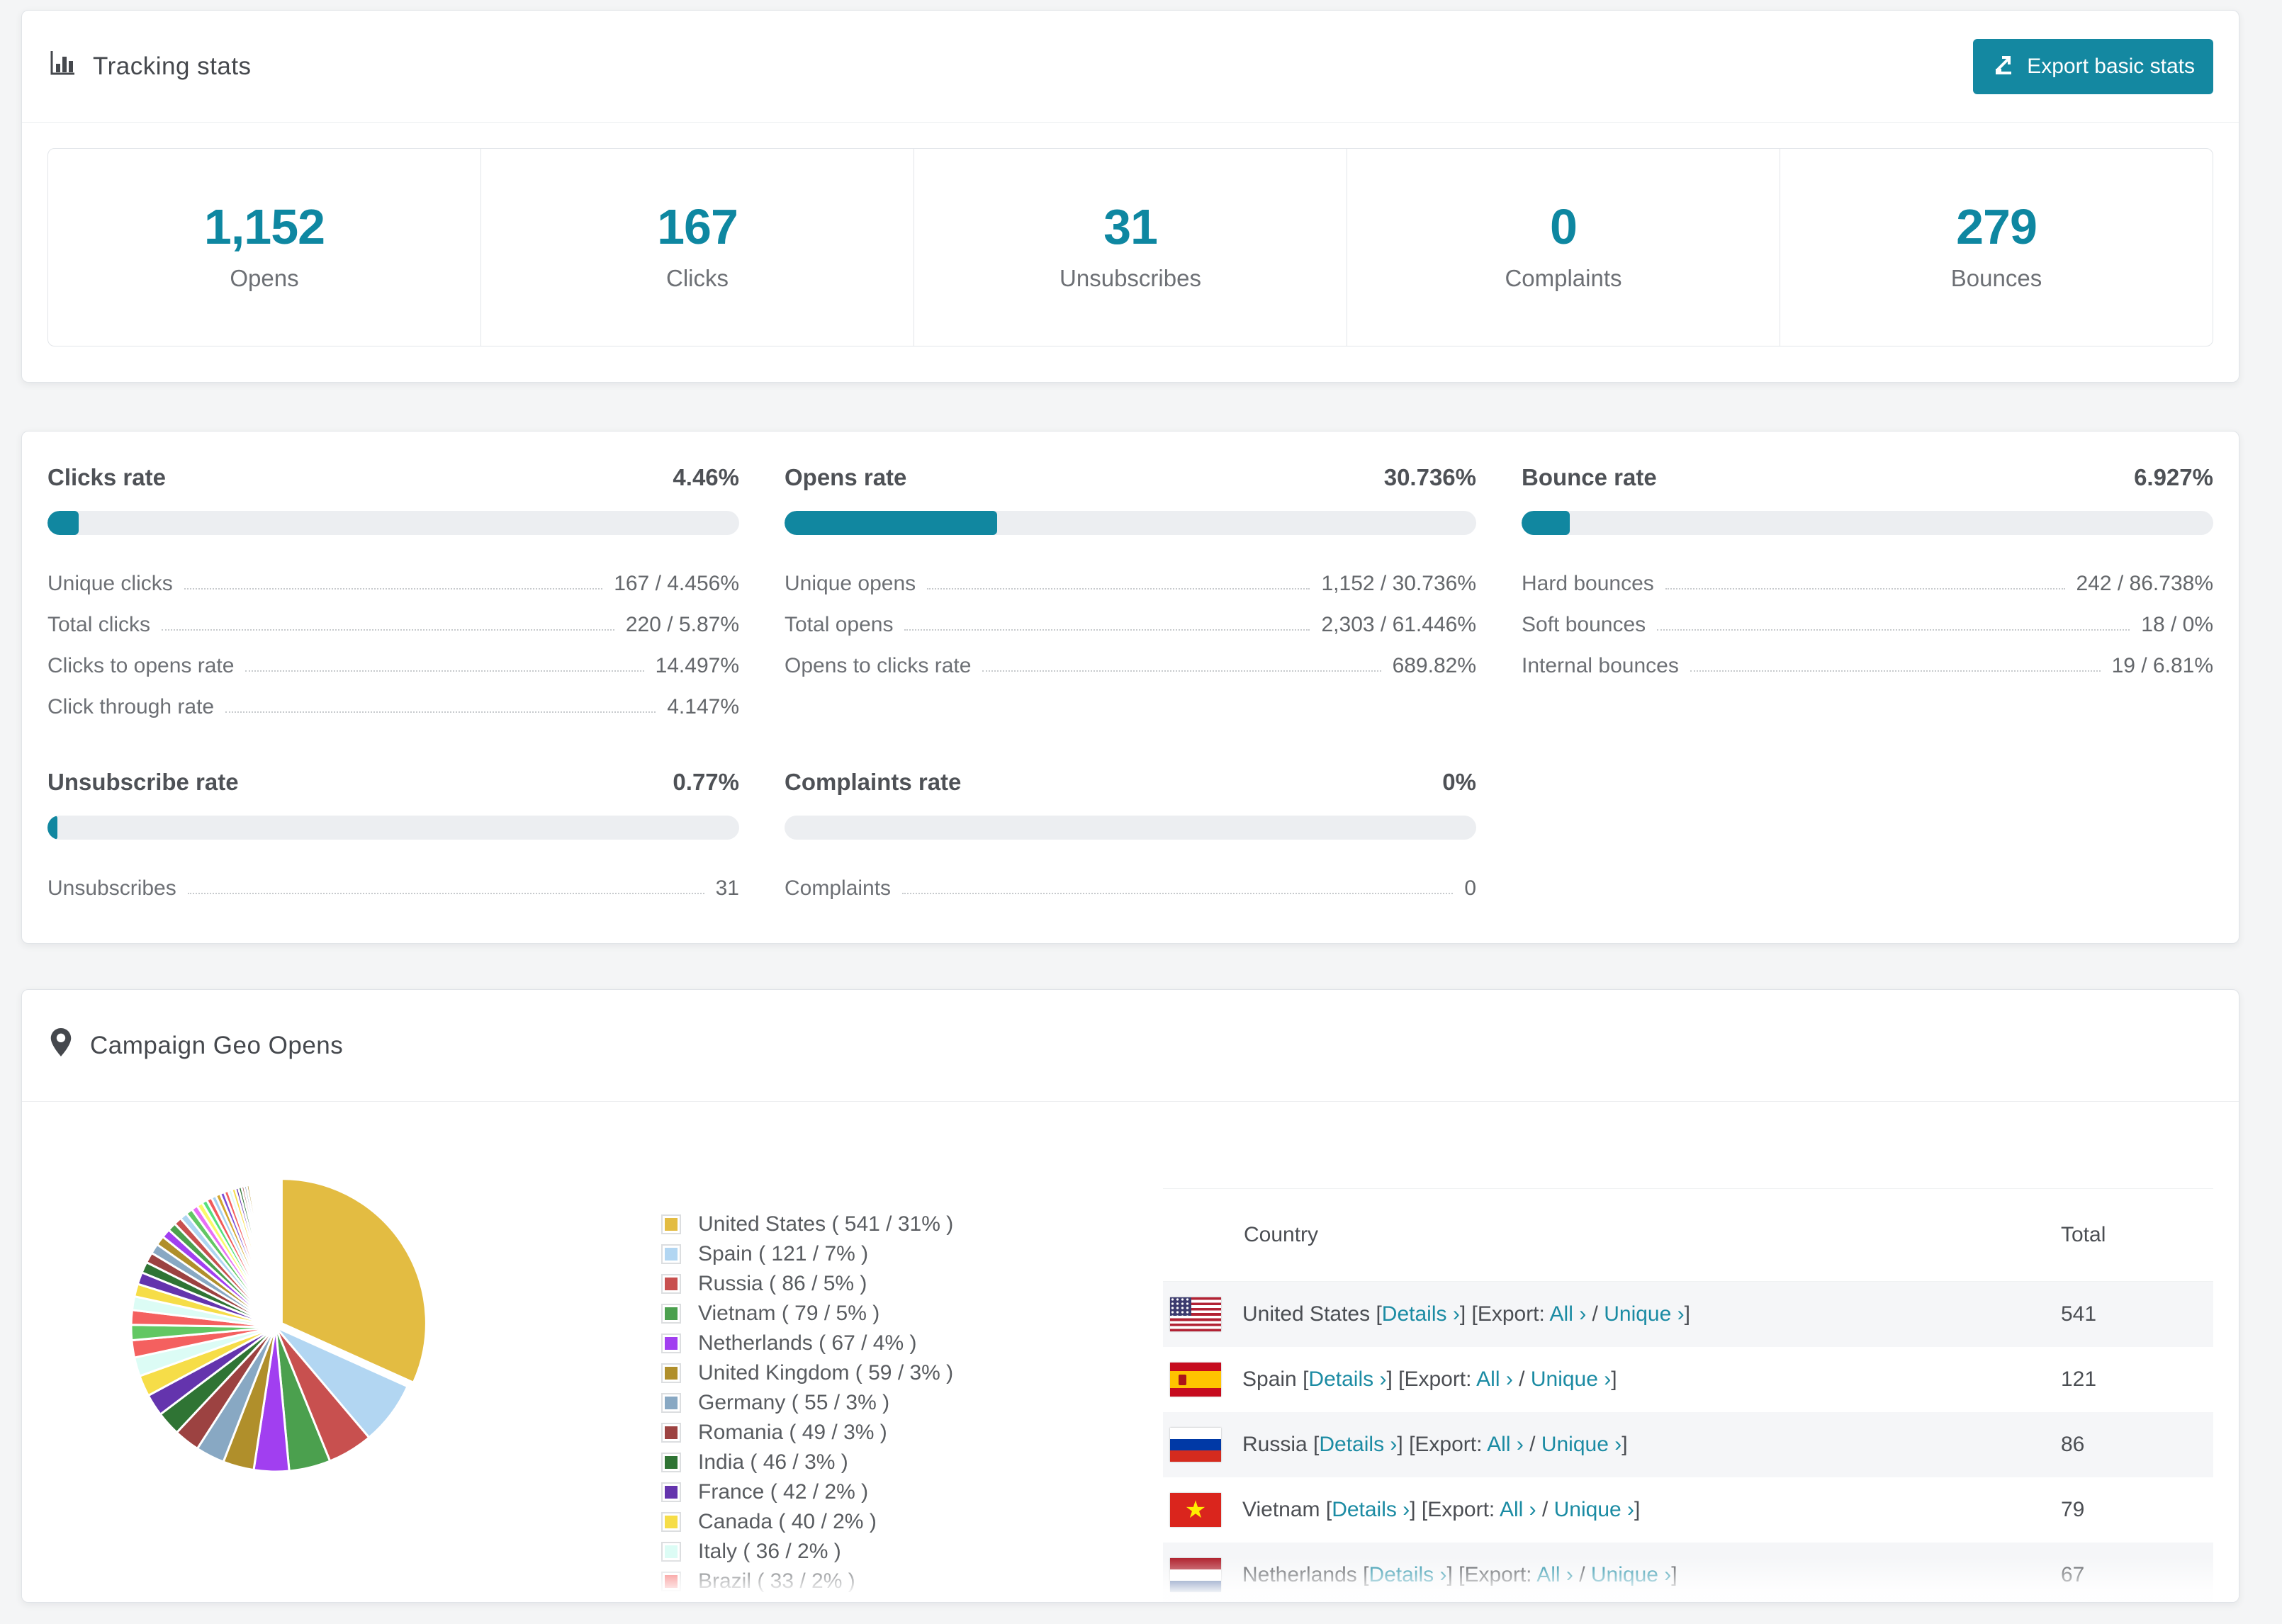  What do you see at coordinates (1588, 583) in the screenshot?
I see `rate-row-label: Hard bounces` at bounding box center [1588, 583].